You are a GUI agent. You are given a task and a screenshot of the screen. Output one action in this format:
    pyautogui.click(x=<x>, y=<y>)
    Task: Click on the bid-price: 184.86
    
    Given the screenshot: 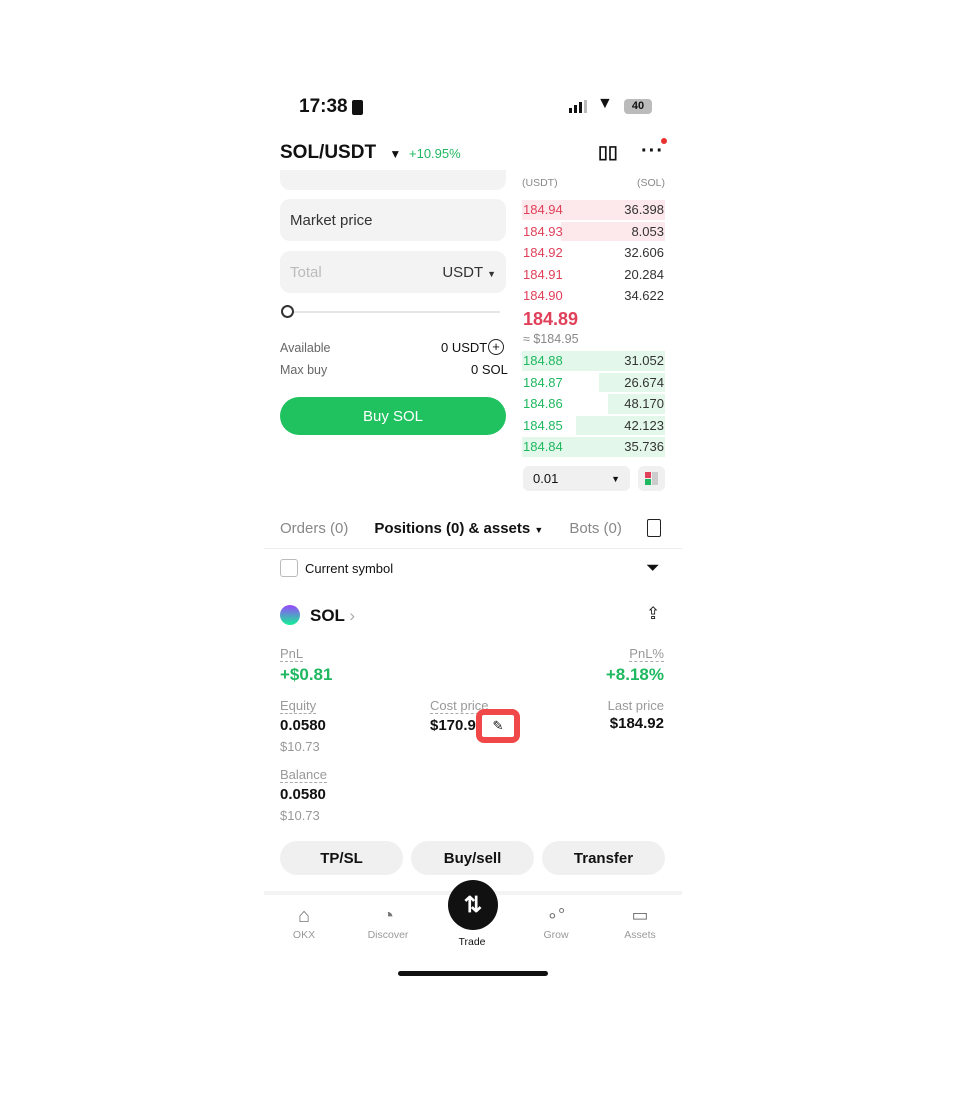 What is the action you would take?
    pyautogui.click(x=543, y=404)
    